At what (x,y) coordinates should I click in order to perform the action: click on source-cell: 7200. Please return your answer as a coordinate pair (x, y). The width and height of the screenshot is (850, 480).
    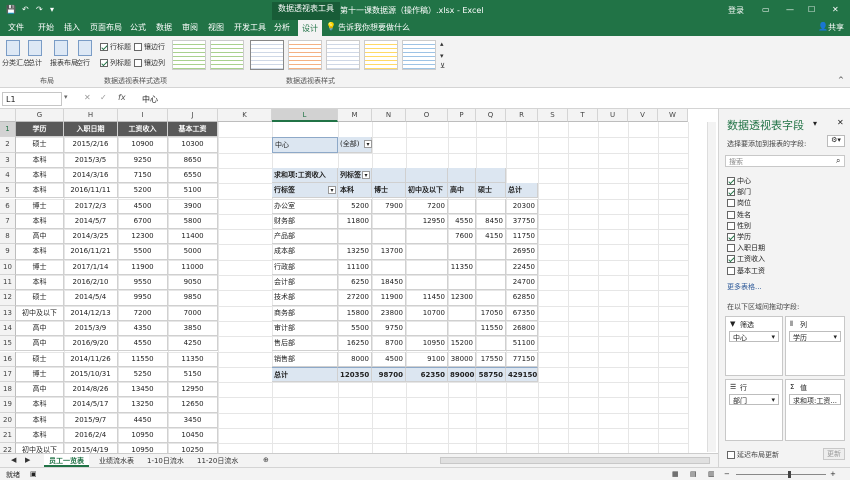
    Looking at the image, I should click on (143, 313).